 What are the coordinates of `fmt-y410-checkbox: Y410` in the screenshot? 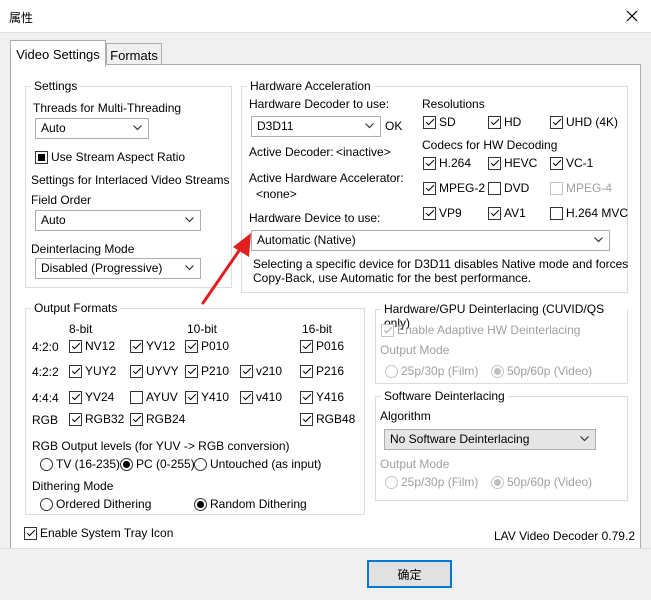 It's located at (207, 397).